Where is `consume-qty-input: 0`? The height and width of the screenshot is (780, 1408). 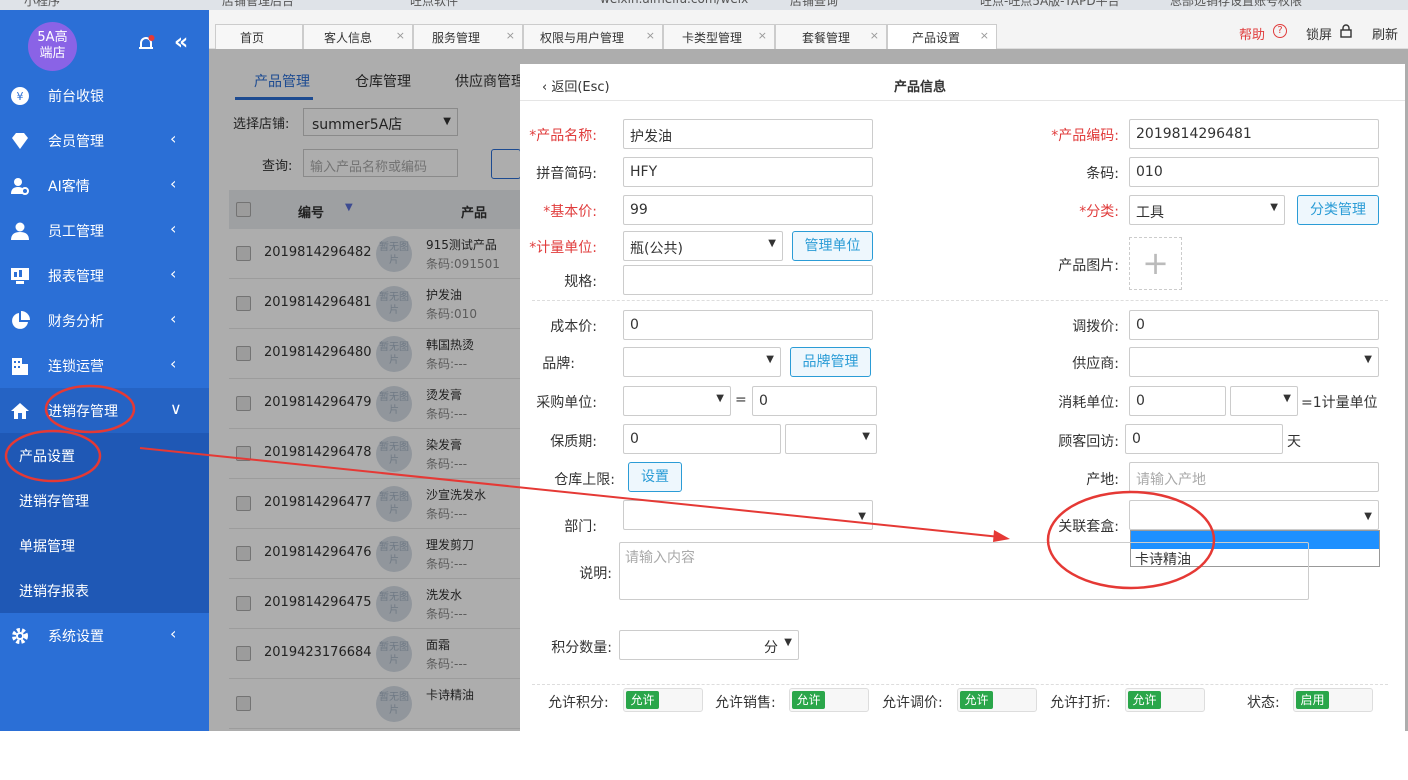 consume-qty-input: 0 is located at coordinates (1177, 401).